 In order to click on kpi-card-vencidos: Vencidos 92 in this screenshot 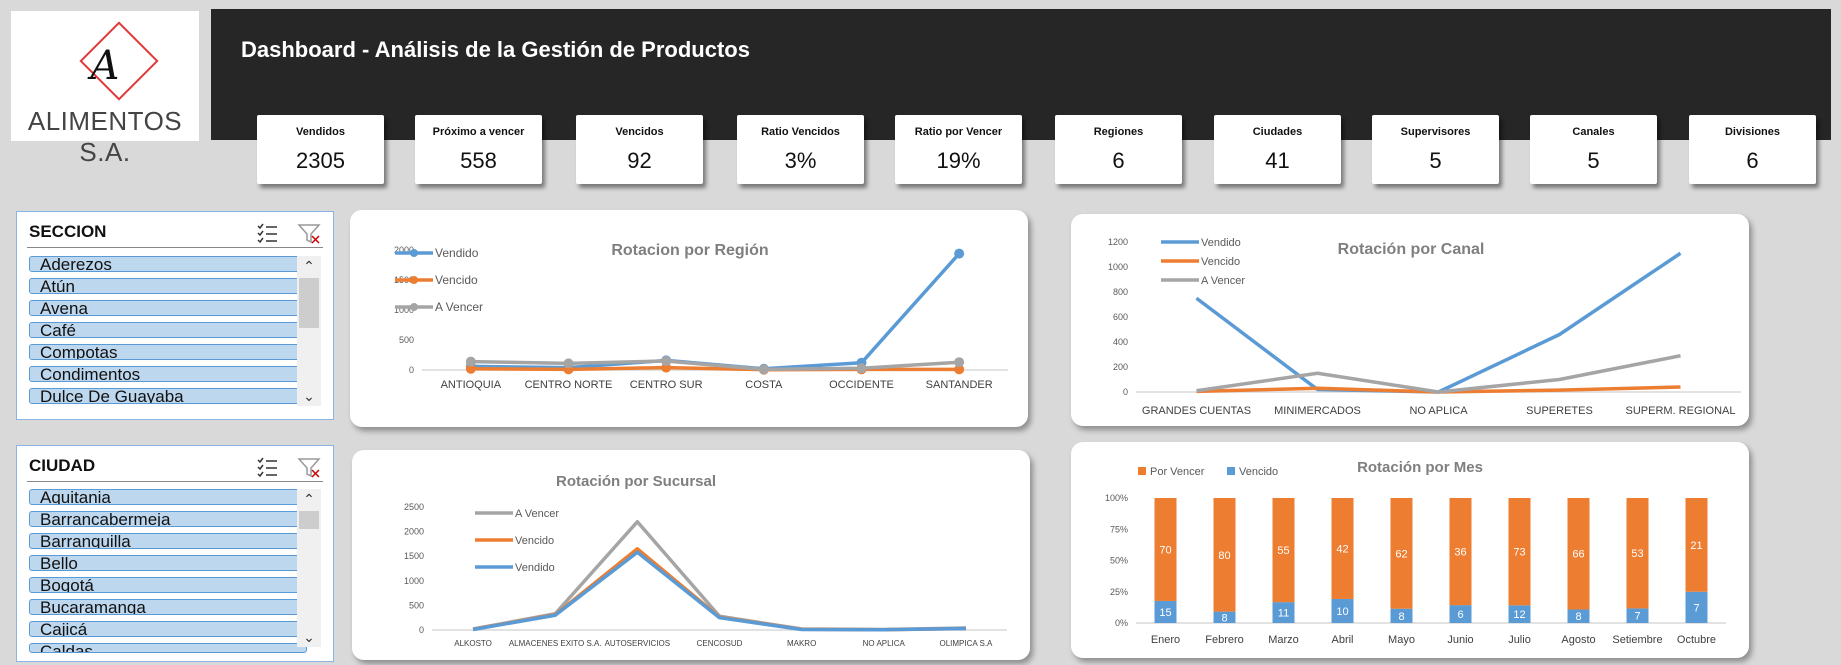, I will do `click(639, 149)`.